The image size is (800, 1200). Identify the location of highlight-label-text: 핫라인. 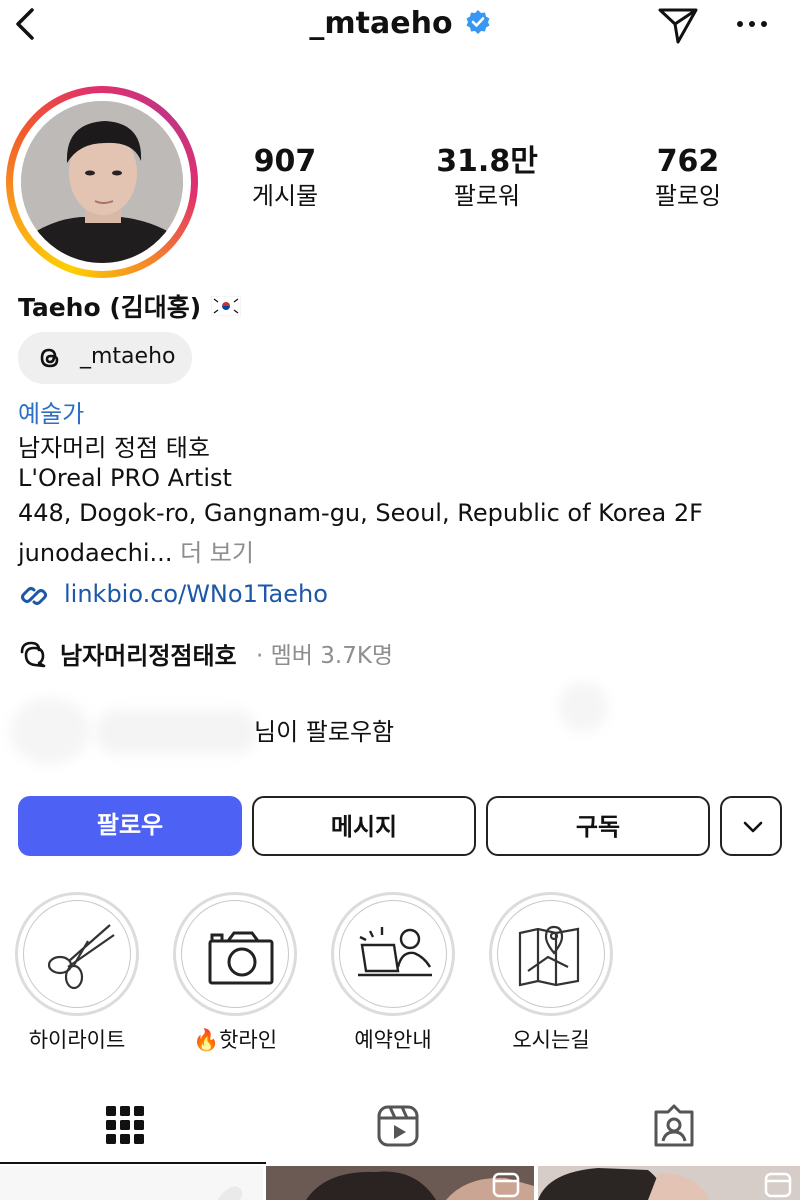
(248, 1040).